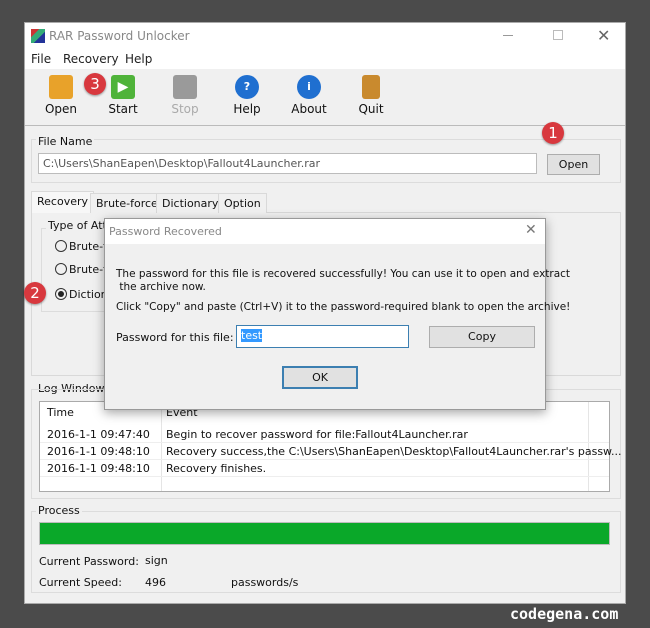  What do you see at coordinates (371, 87) in the screenshot?
I see `door-icon` at bounding box center [371, 87].